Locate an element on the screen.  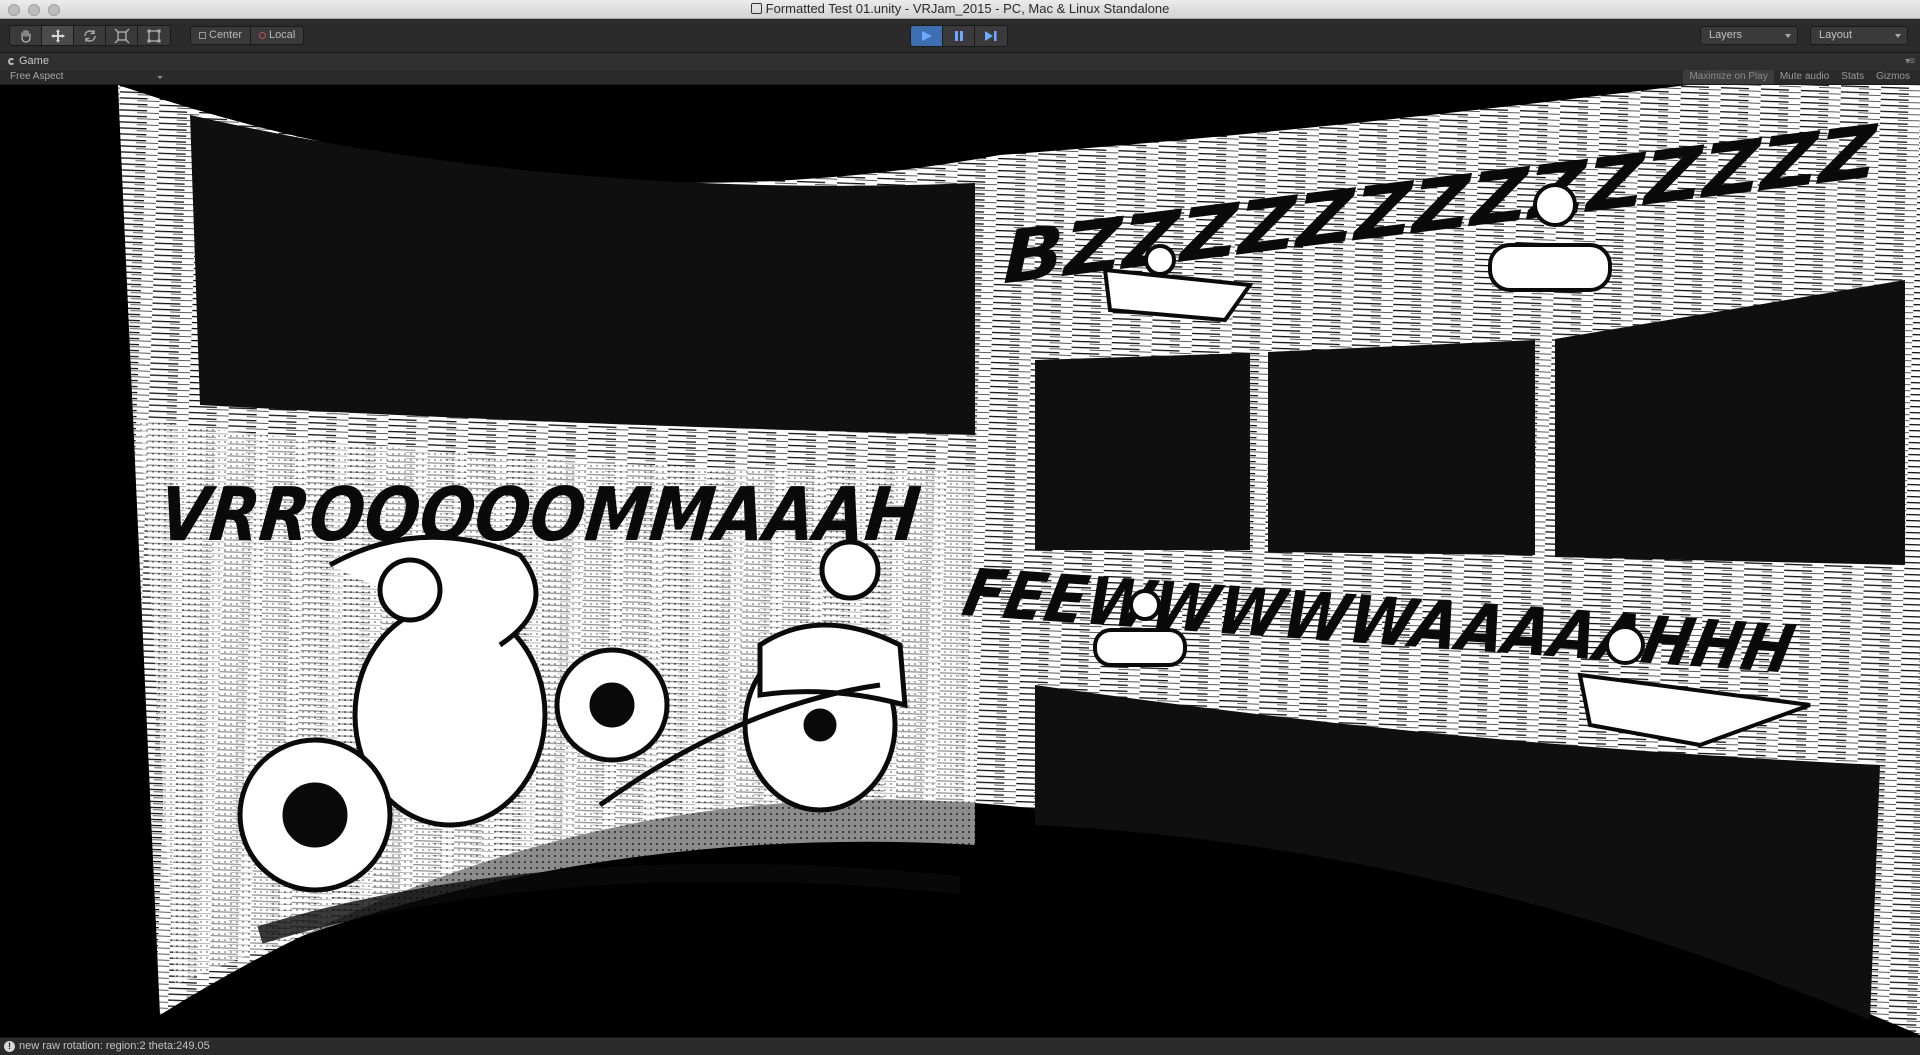
pivot-controls: Center Local is located at coordinates (247, 35).